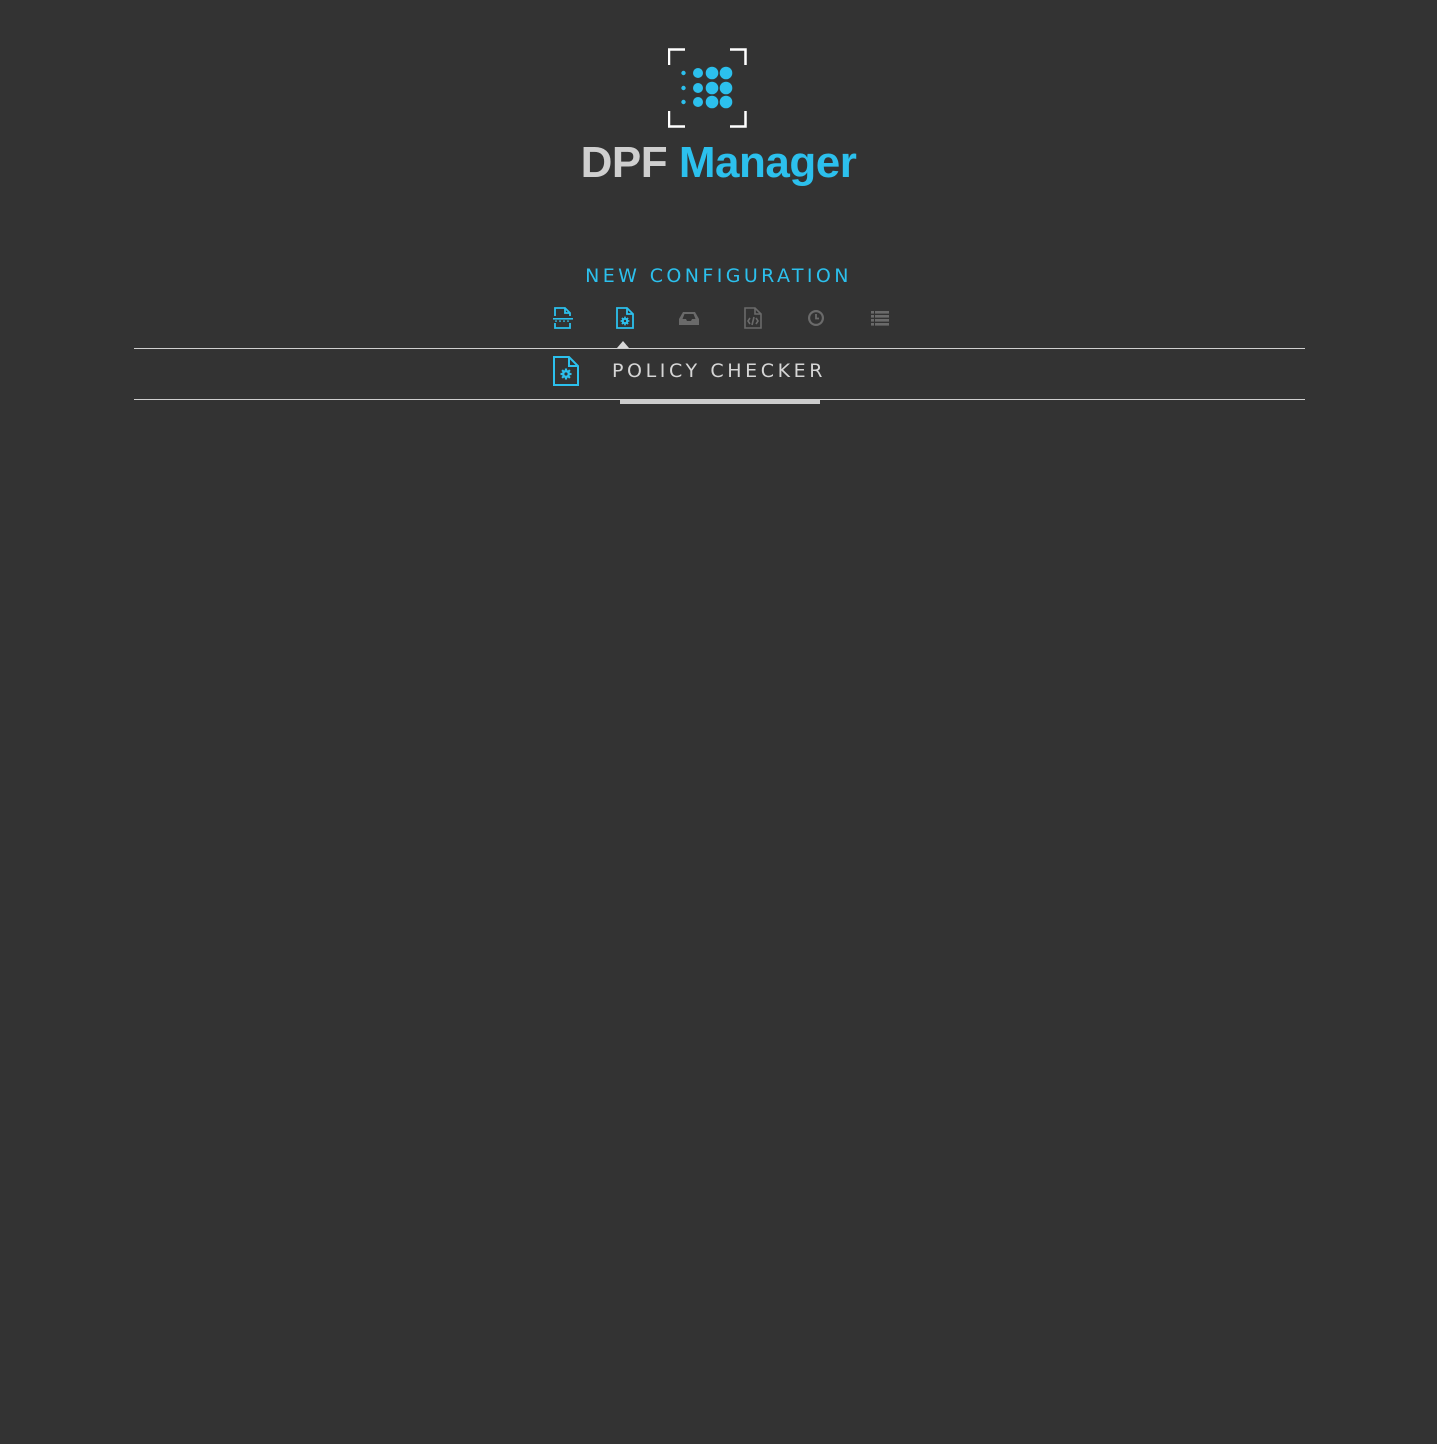  Describe the element at coordinates (720, 401) in the screenshot. I see `current-step-underline` at that location.